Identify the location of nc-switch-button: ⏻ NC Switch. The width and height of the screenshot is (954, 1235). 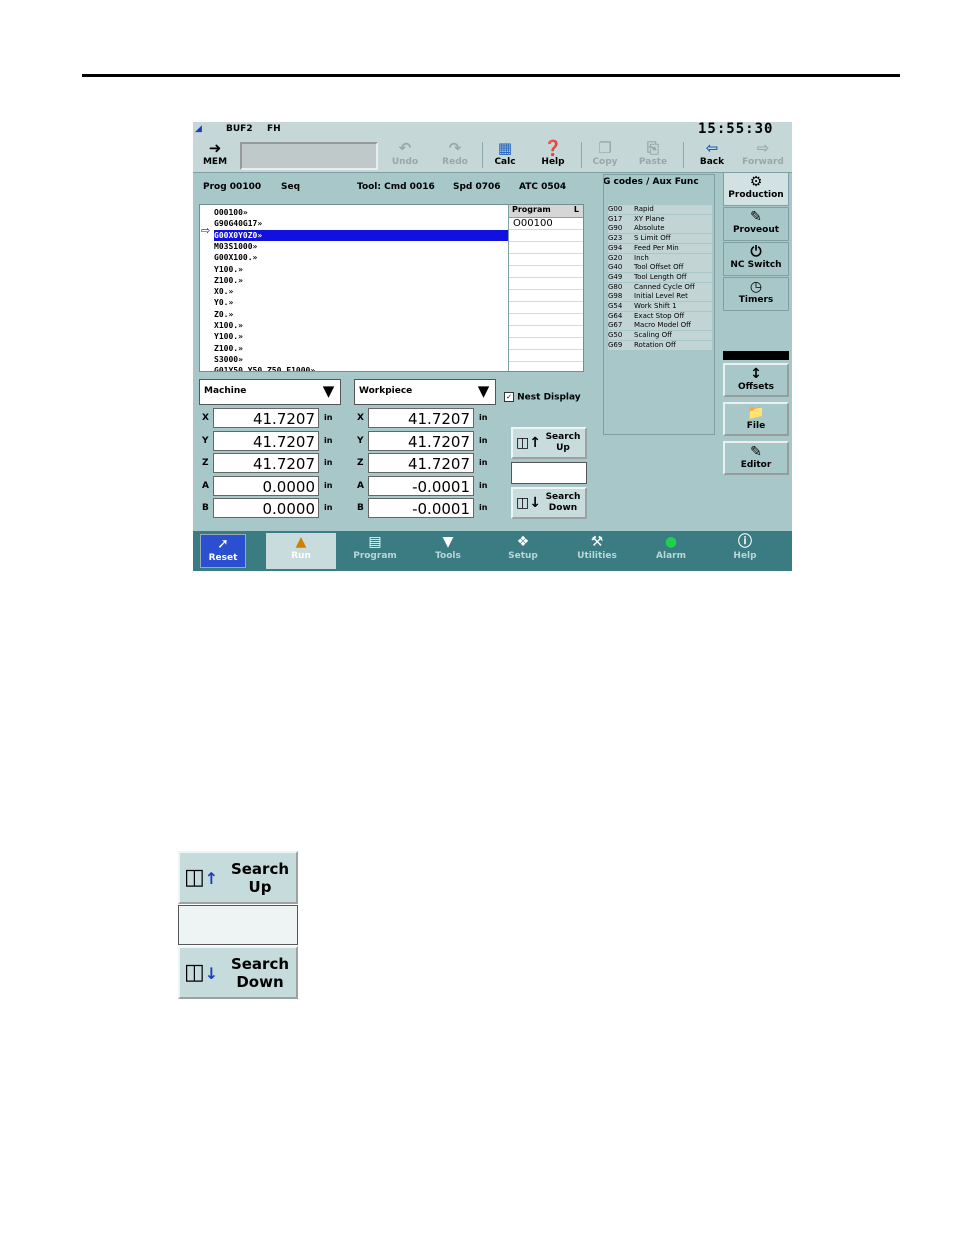
(756, 259).